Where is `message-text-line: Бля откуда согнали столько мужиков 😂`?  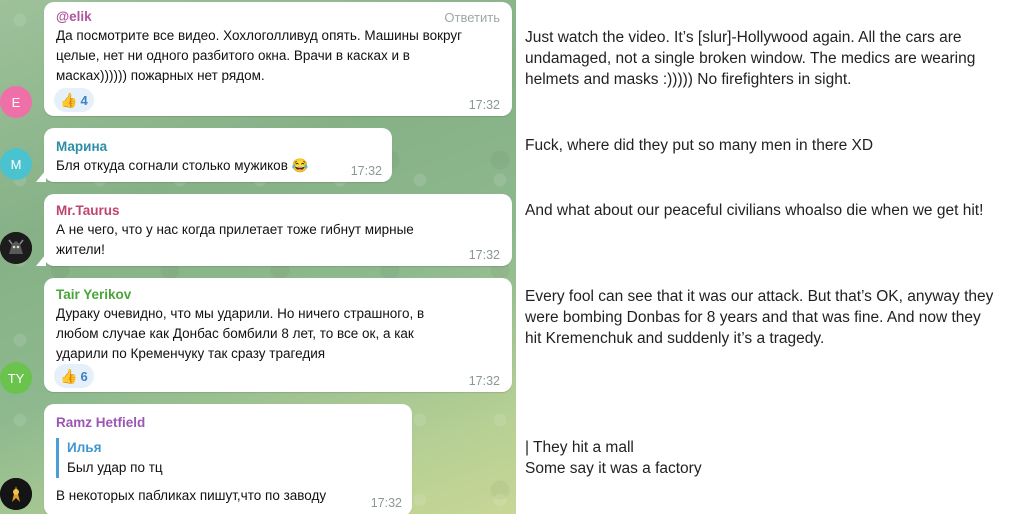 message-text-line: Бля откуда согнали столько мужиков 😂 is located at coordinates (182, 165).